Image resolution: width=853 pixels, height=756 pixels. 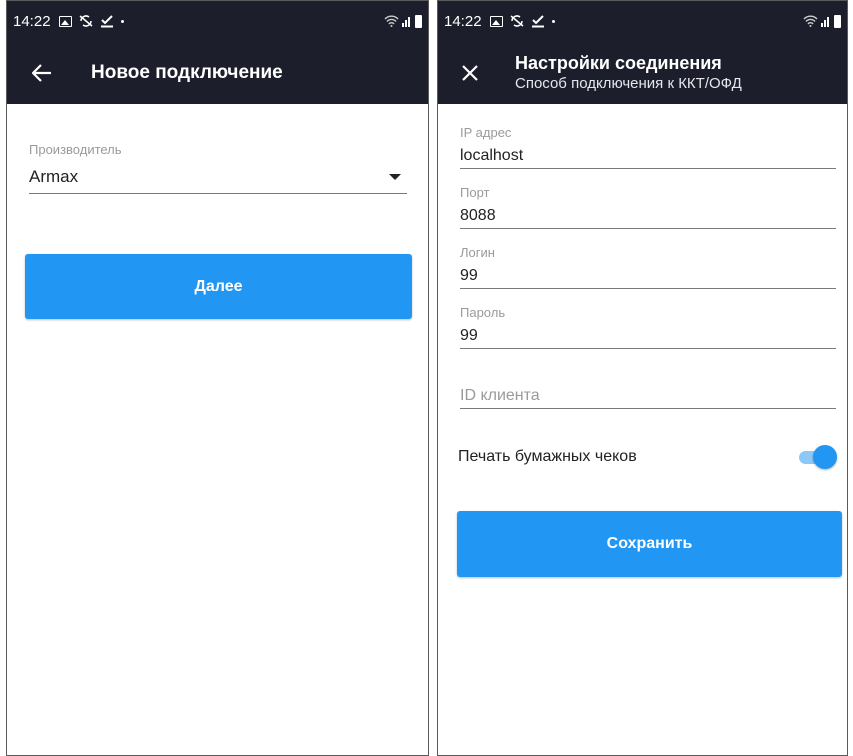 I want to click on client-id-field, so click(x=648, y=396).